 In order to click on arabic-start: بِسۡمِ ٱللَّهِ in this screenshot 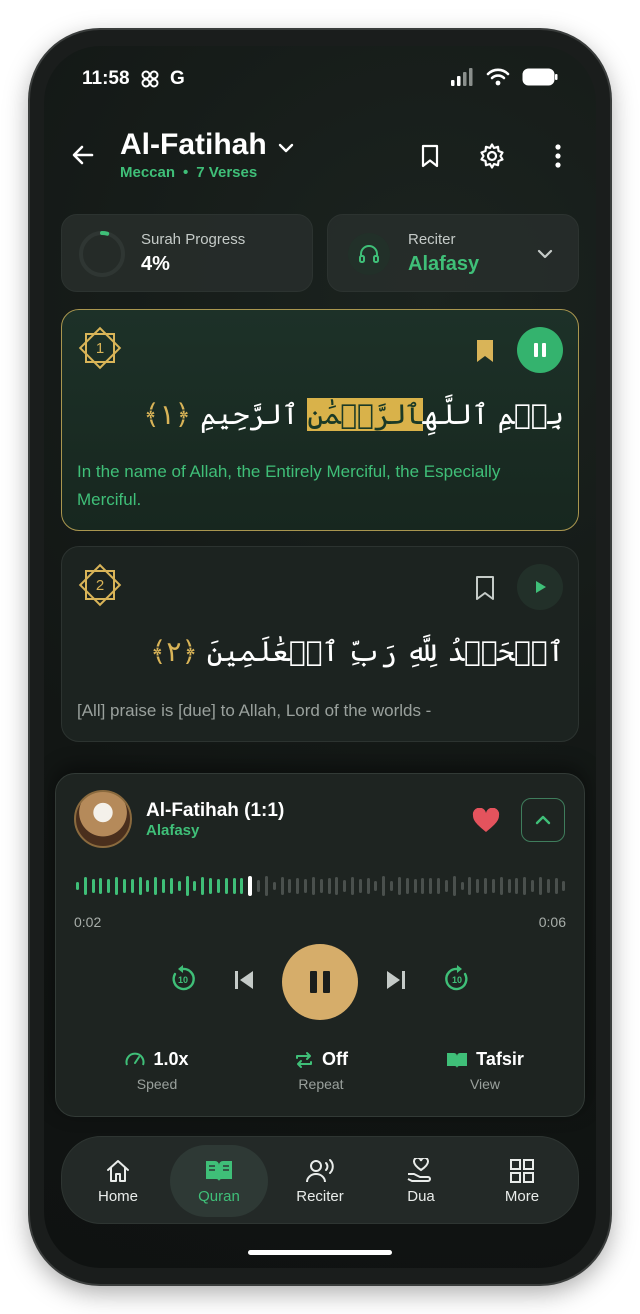, I will do `click(493, 414)`.